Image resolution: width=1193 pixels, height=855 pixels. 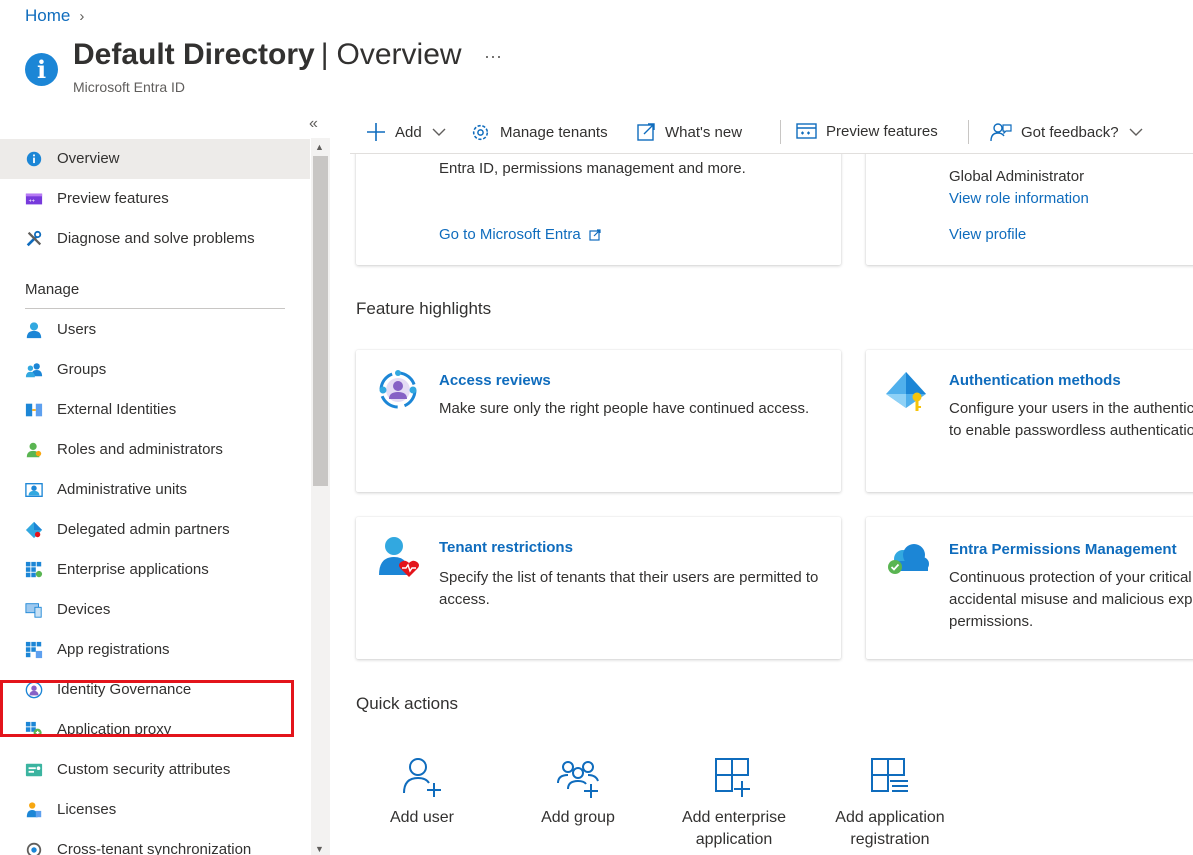 I want to click on sidebar-item-preview-features: ++ Preview features, so click(x=155, y=199).